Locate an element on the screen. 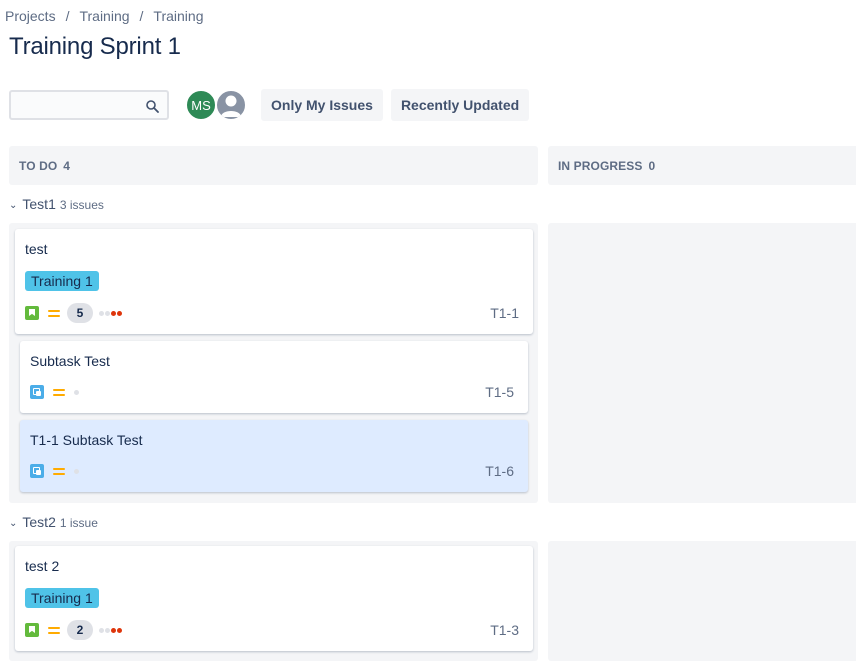 Image resolution: width=856 pixels, height=669 pixels. issue-summary: T1-1 Subtask Test is located at coordinates (86, 440).